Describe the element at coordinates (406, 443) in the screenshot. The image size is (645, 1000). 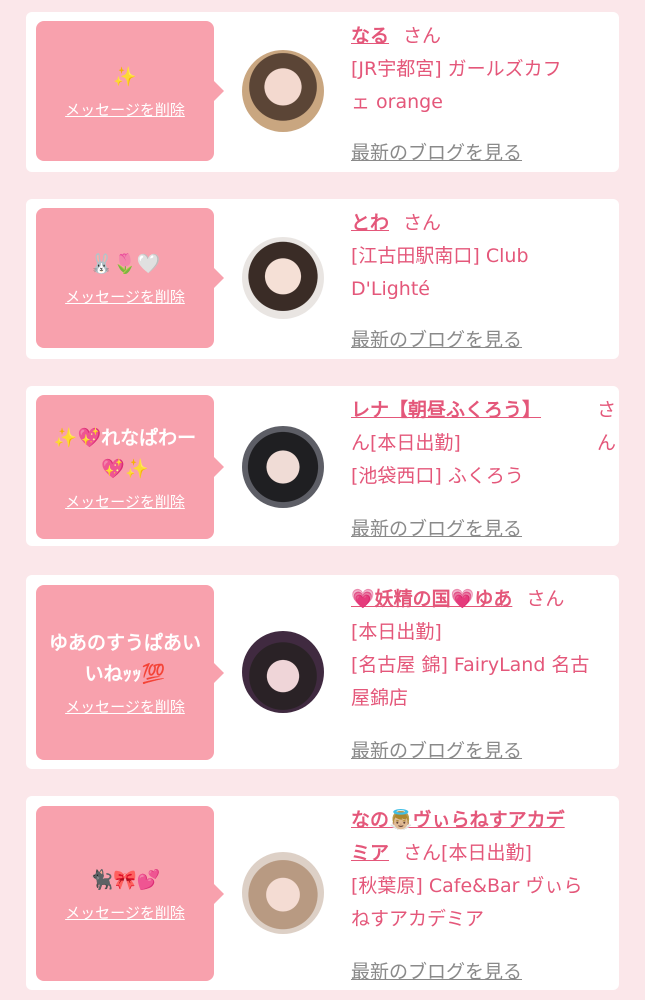
I see `shop-info-line: ん[本日出勤]` at that location.